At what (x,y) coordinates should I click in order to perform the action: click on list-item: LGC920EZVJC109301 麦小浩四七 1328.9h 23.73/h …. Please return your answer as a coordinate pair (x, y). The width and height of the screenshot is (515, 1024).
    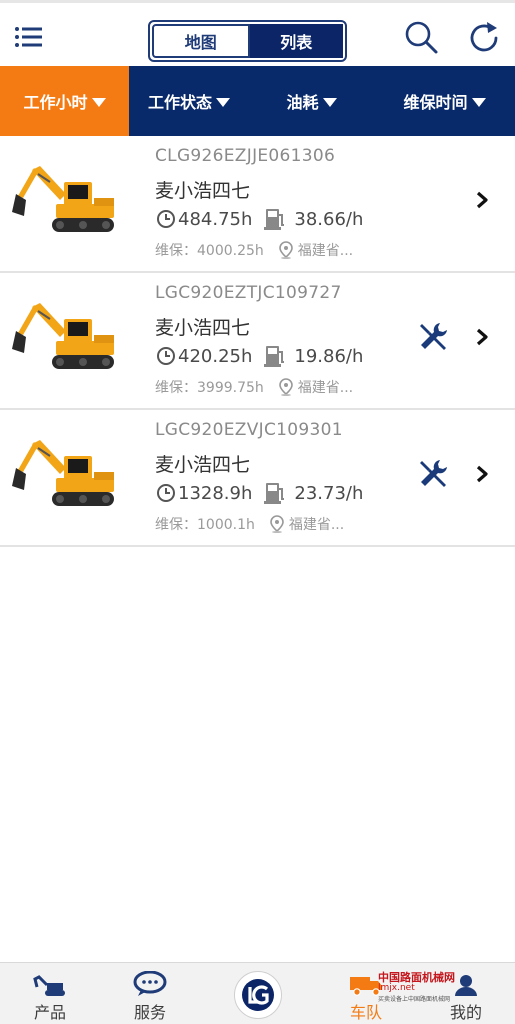
    Looking at the image, I should click on (257, 478).